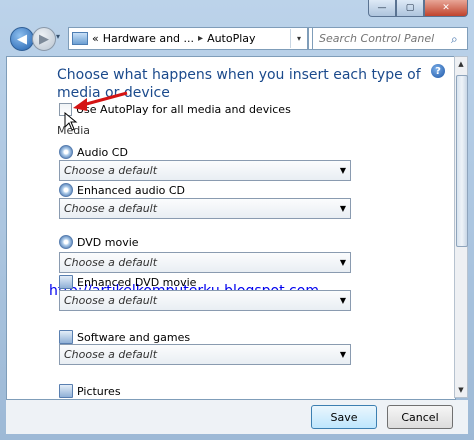 This screenshot has width=474, height=440. I want to click on enhanced-dvd-movie-label: Enhanced DVD movie, so click(127, 282).